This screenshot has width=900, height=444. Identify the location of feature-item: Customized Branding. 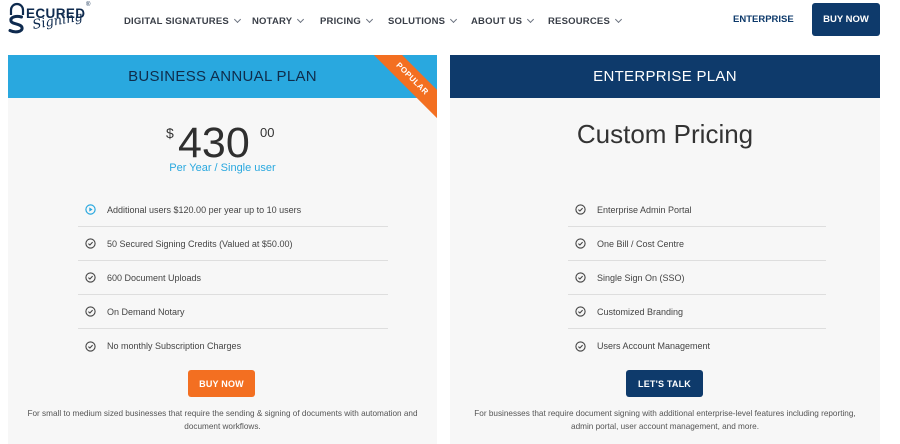
(697, 312).